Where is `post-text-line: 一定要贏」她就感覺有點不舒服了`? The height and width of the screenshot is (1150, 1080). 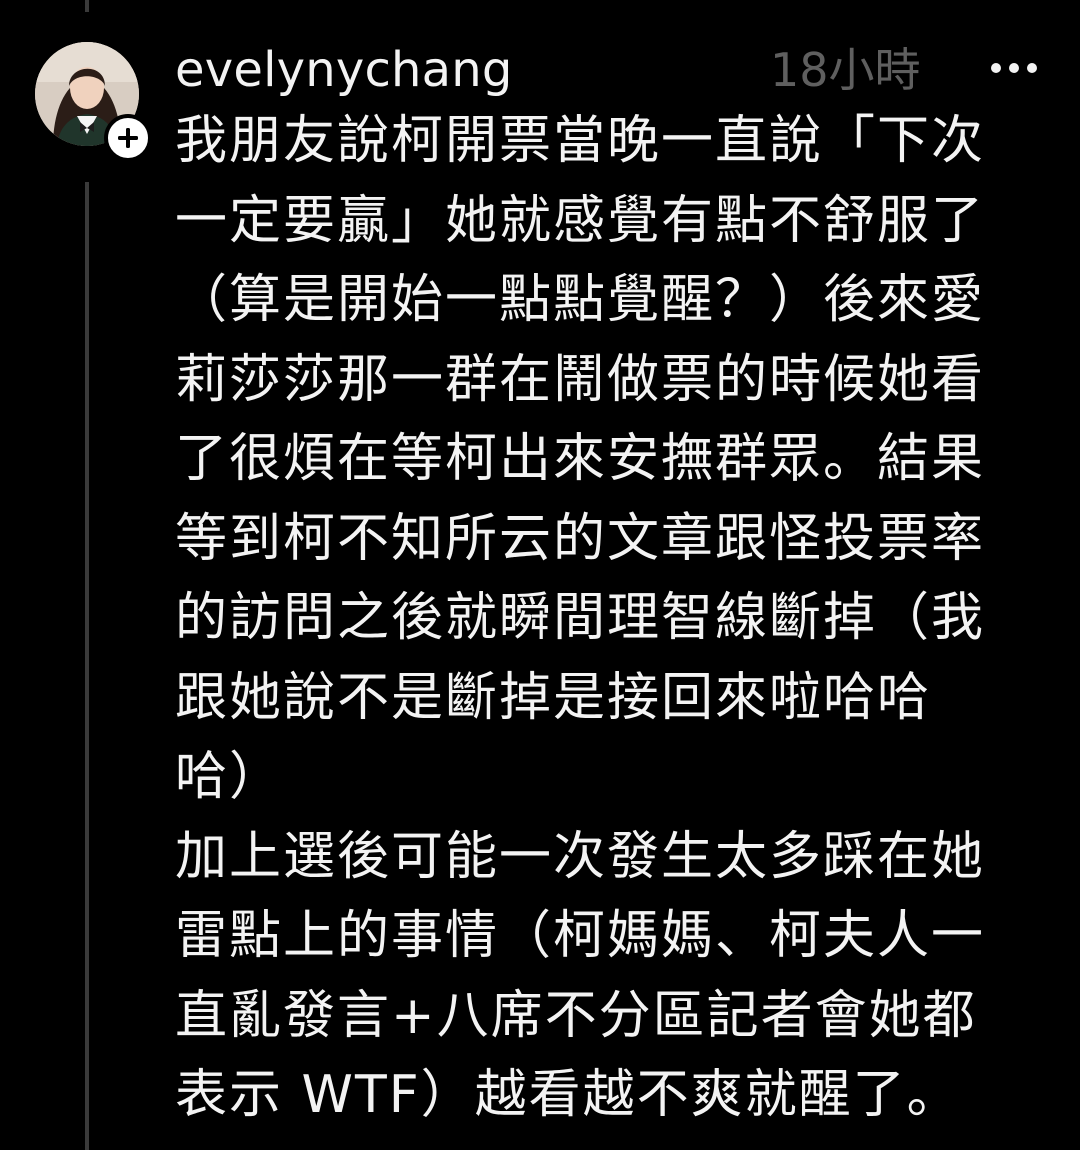
post-text-line: 一定要贏」她就感覺有點不舒服了 is located at coordinates (580, 220).